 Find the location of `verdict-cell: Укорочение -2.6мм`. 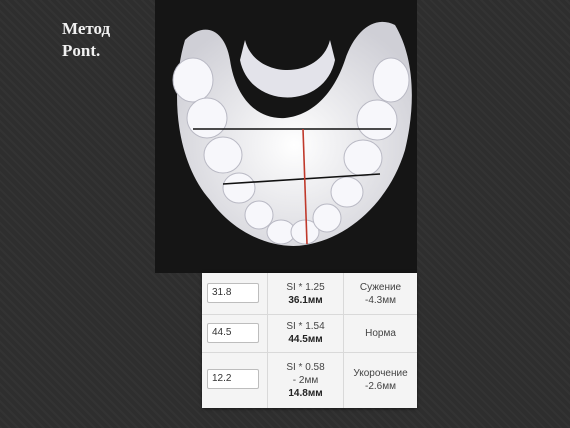

verdict-cell: Укорочение -2.6мм is located at coordinates (380, 380).